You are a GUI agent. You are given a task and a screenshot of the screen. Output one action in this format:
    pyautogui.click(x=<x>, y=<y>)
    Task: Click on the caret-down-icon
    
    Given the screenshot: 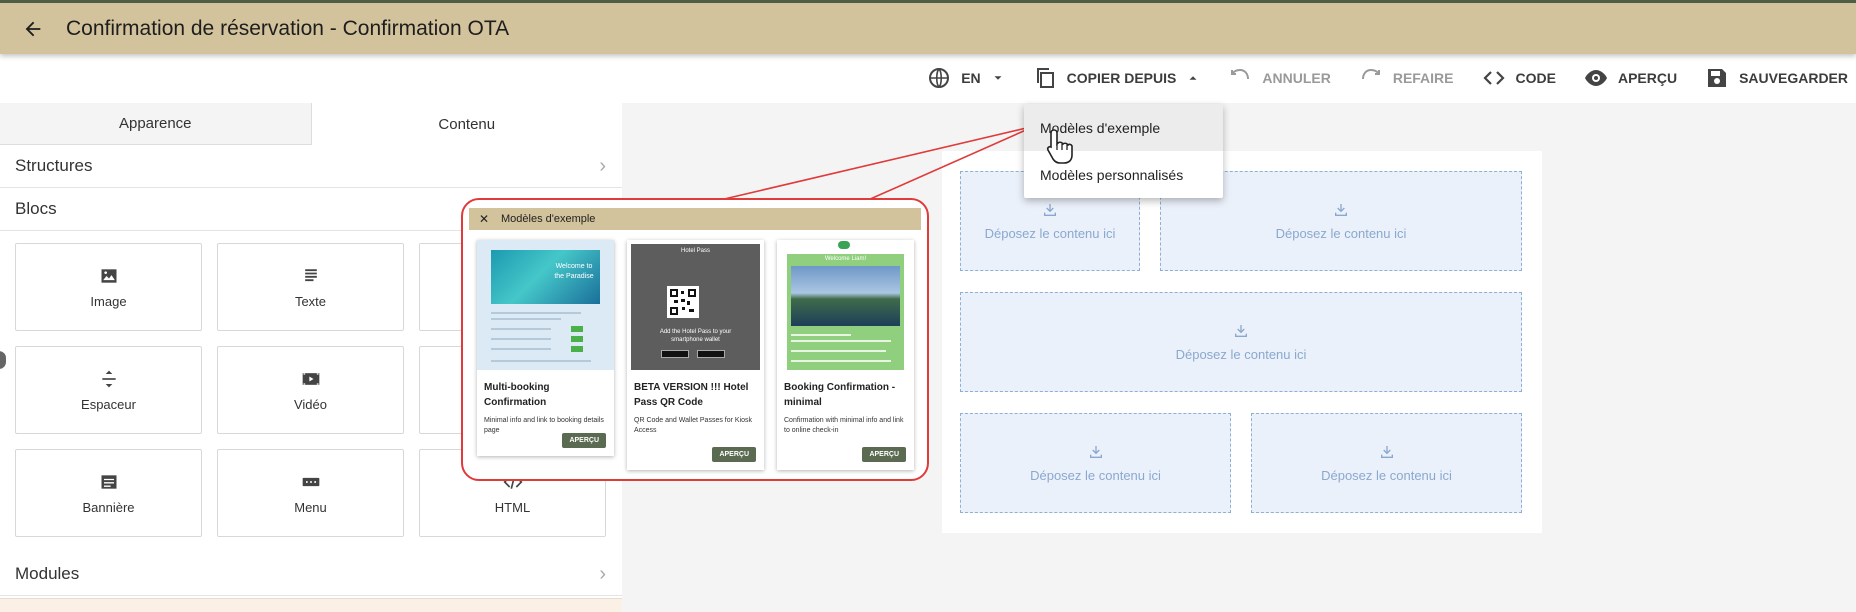 What is the action you would take?
    pyautogui.click(x=998, y=78)
    